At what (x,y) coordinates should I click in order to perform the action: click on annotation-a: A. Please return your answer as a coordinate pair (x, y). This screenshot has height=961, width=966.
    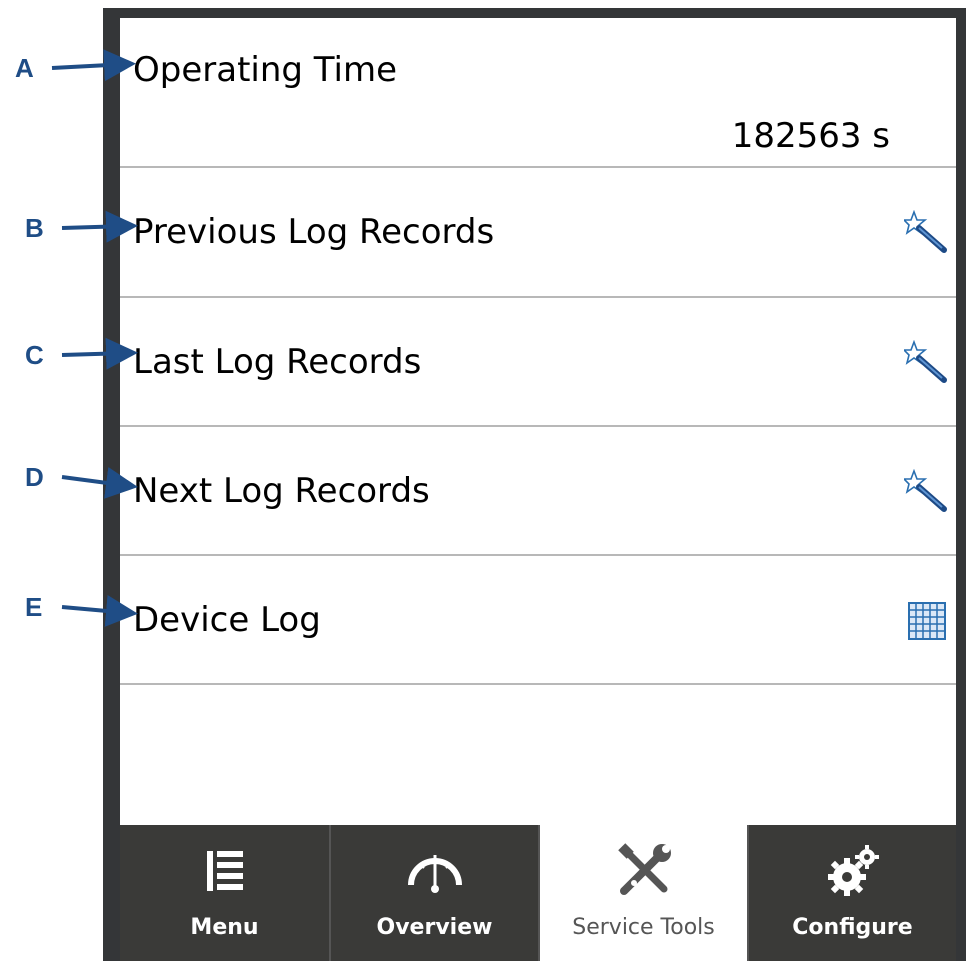
    Looking at the image, I should click on (24, 68).